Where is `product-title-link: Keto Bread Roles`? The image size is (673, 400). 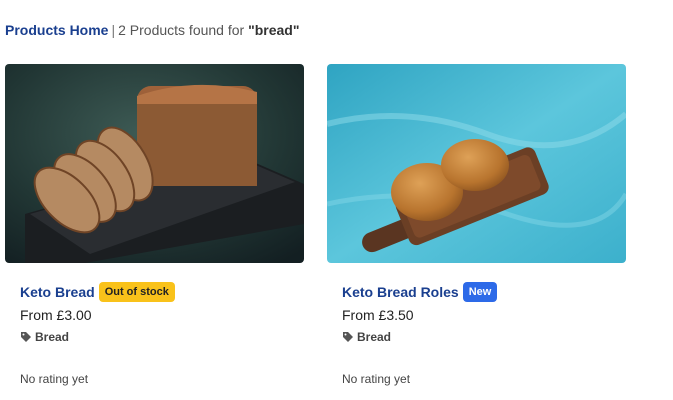 product-title-link: Keto Bread Roles is located at coordinates (400, 292).